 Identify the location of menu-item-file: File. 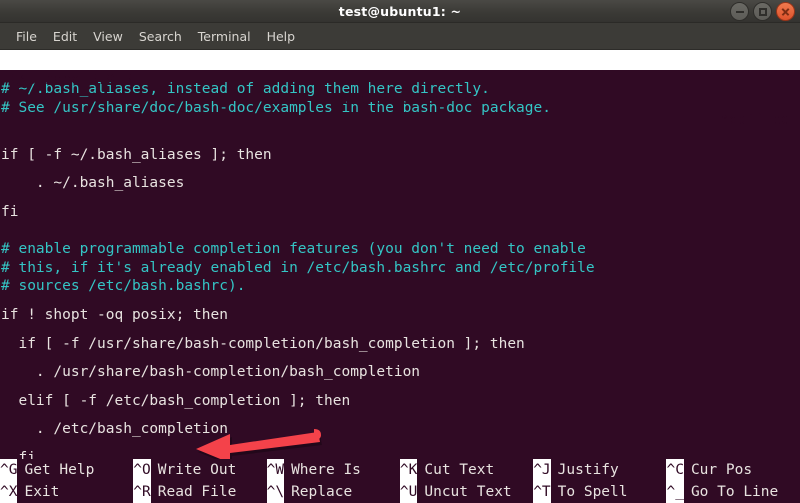
(26, 36).